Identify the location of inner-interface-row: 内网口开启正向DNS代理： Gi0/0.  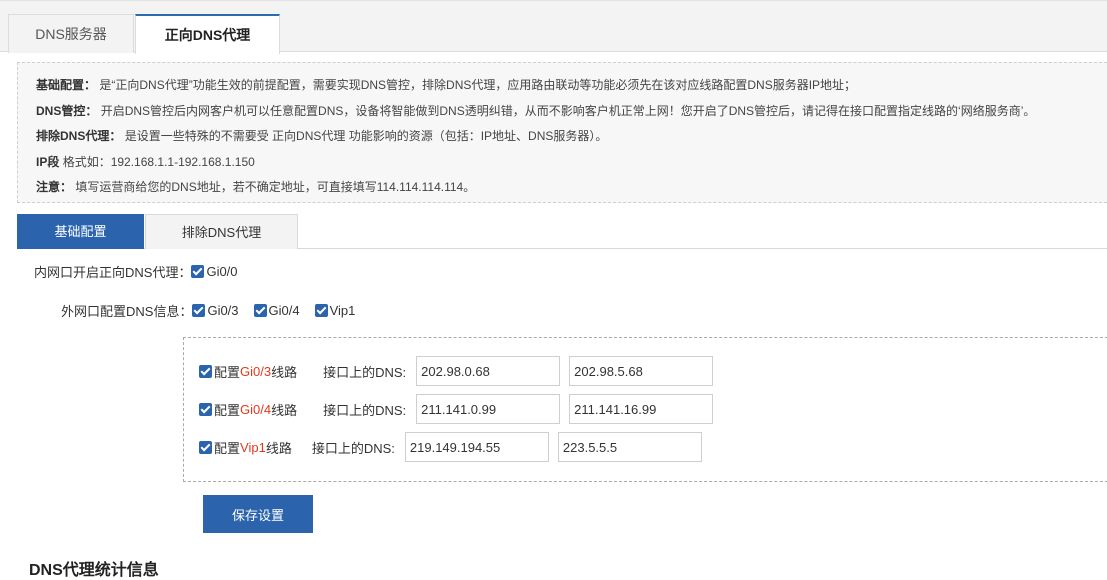
(143, 271).